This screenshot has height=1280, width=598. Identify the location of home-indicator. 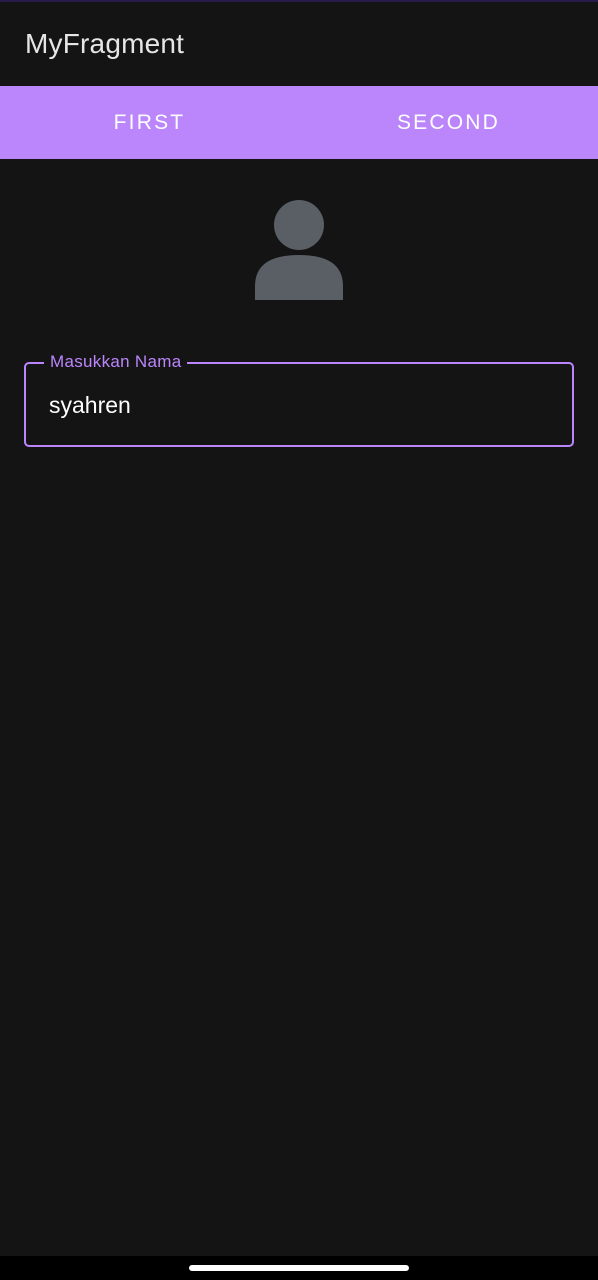
(299, 1268).